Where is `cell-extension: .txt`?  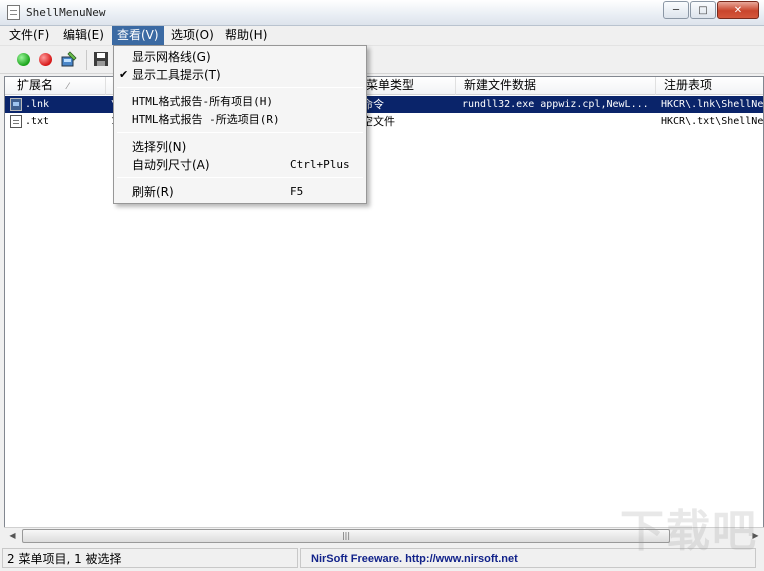
cell-extension: .txt is located at coordinates (37, 121).